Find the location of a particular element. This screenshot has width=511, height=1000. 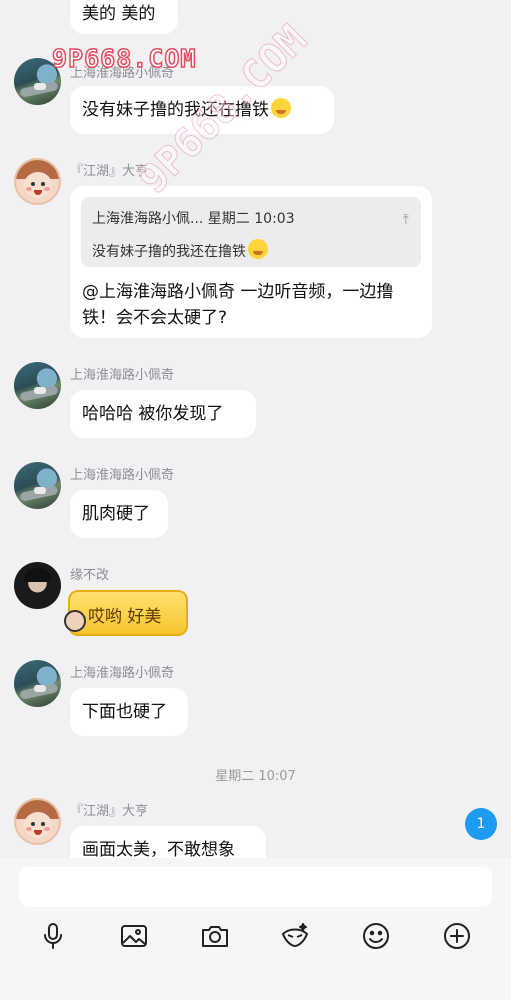

image-icon is located at coordinates (134, 936).